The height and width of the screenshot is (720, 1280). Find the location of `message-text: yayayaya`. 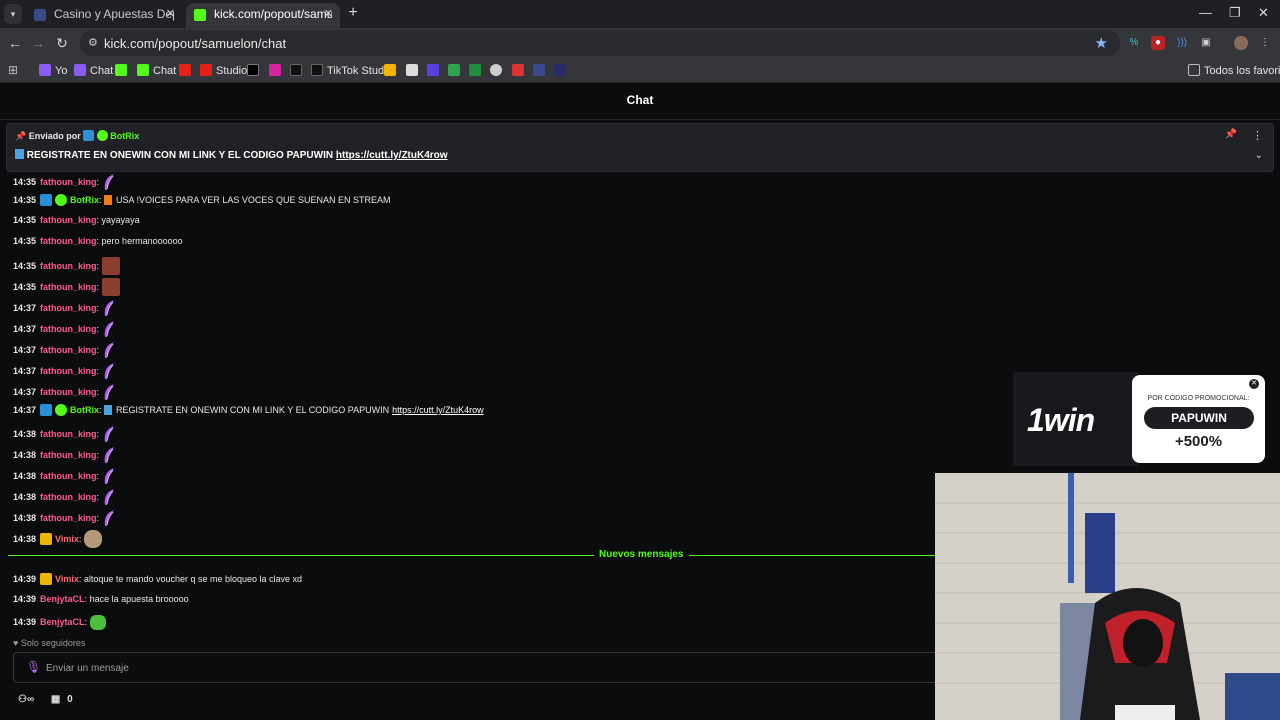

message-text: yayayaya is located at coordinates (120, 220).